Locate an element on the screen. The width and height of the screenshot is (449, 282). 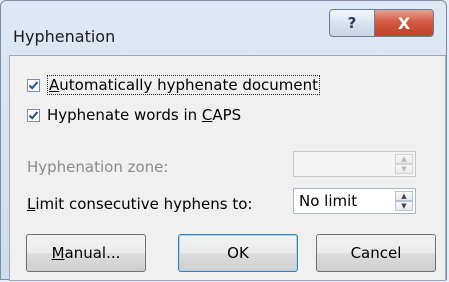
ok-button: OK is located at coordinates (238, 253).